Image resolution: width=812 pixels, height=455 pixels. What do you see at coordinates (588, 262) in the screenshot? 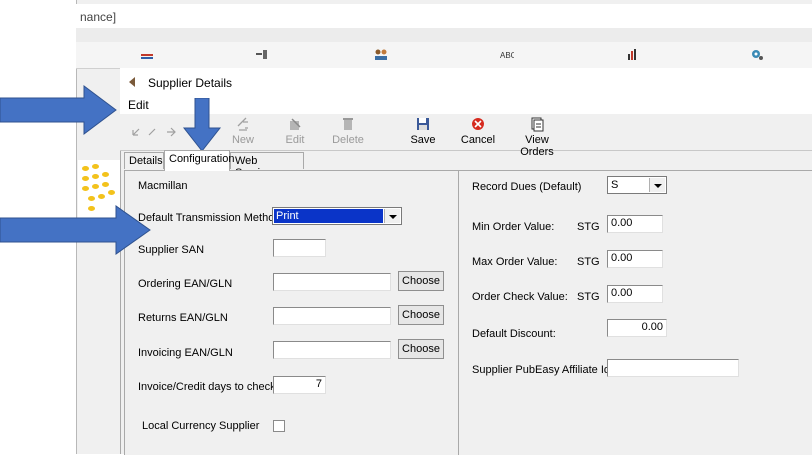
I see `max-order-currency: STG` at bounding box center [588, 262].